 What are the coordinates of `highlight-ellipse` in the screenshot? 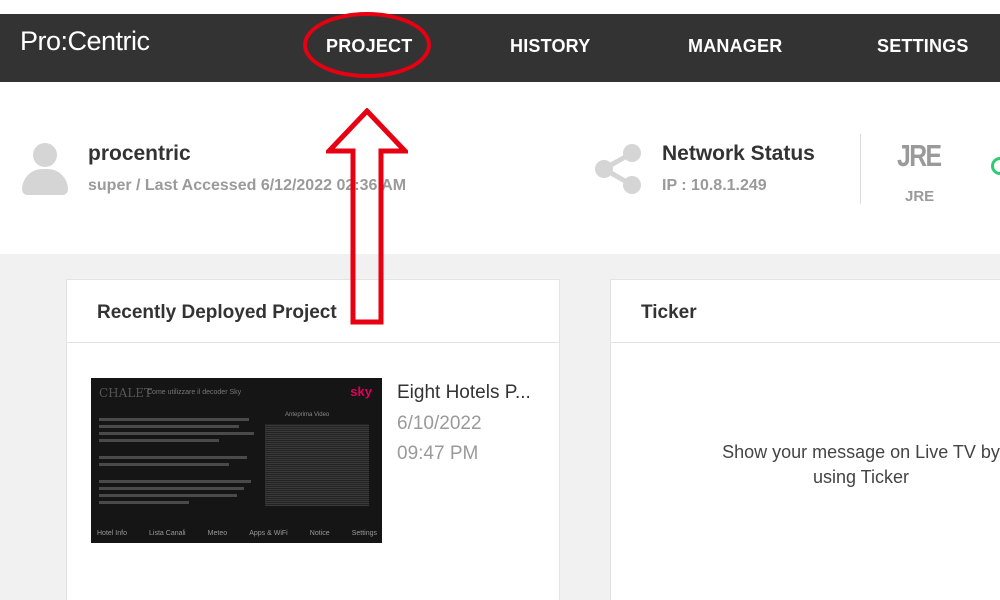 It's located at (367, 45).